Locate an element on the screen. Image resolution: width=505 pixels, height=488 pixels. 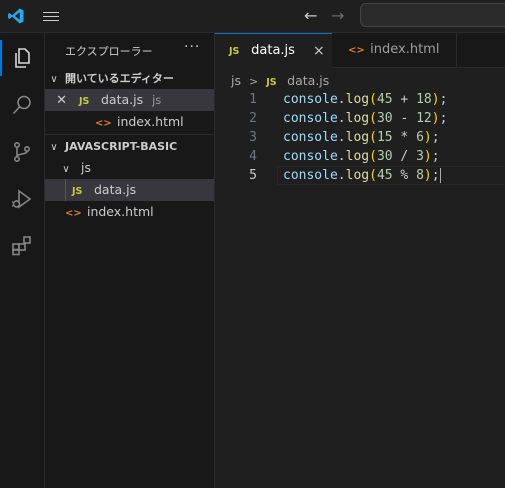
open-editors-title: 開いているエディター is located at coordinates (119, 78).